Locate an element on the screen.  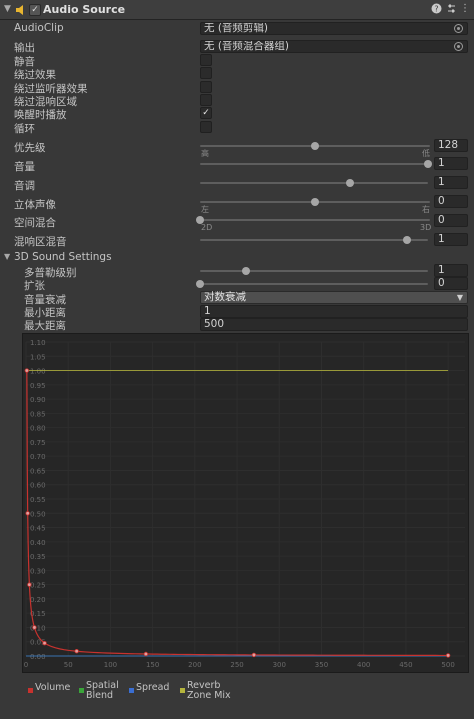
y-tick-label: 0.20 is located at coordinates (38, 600).